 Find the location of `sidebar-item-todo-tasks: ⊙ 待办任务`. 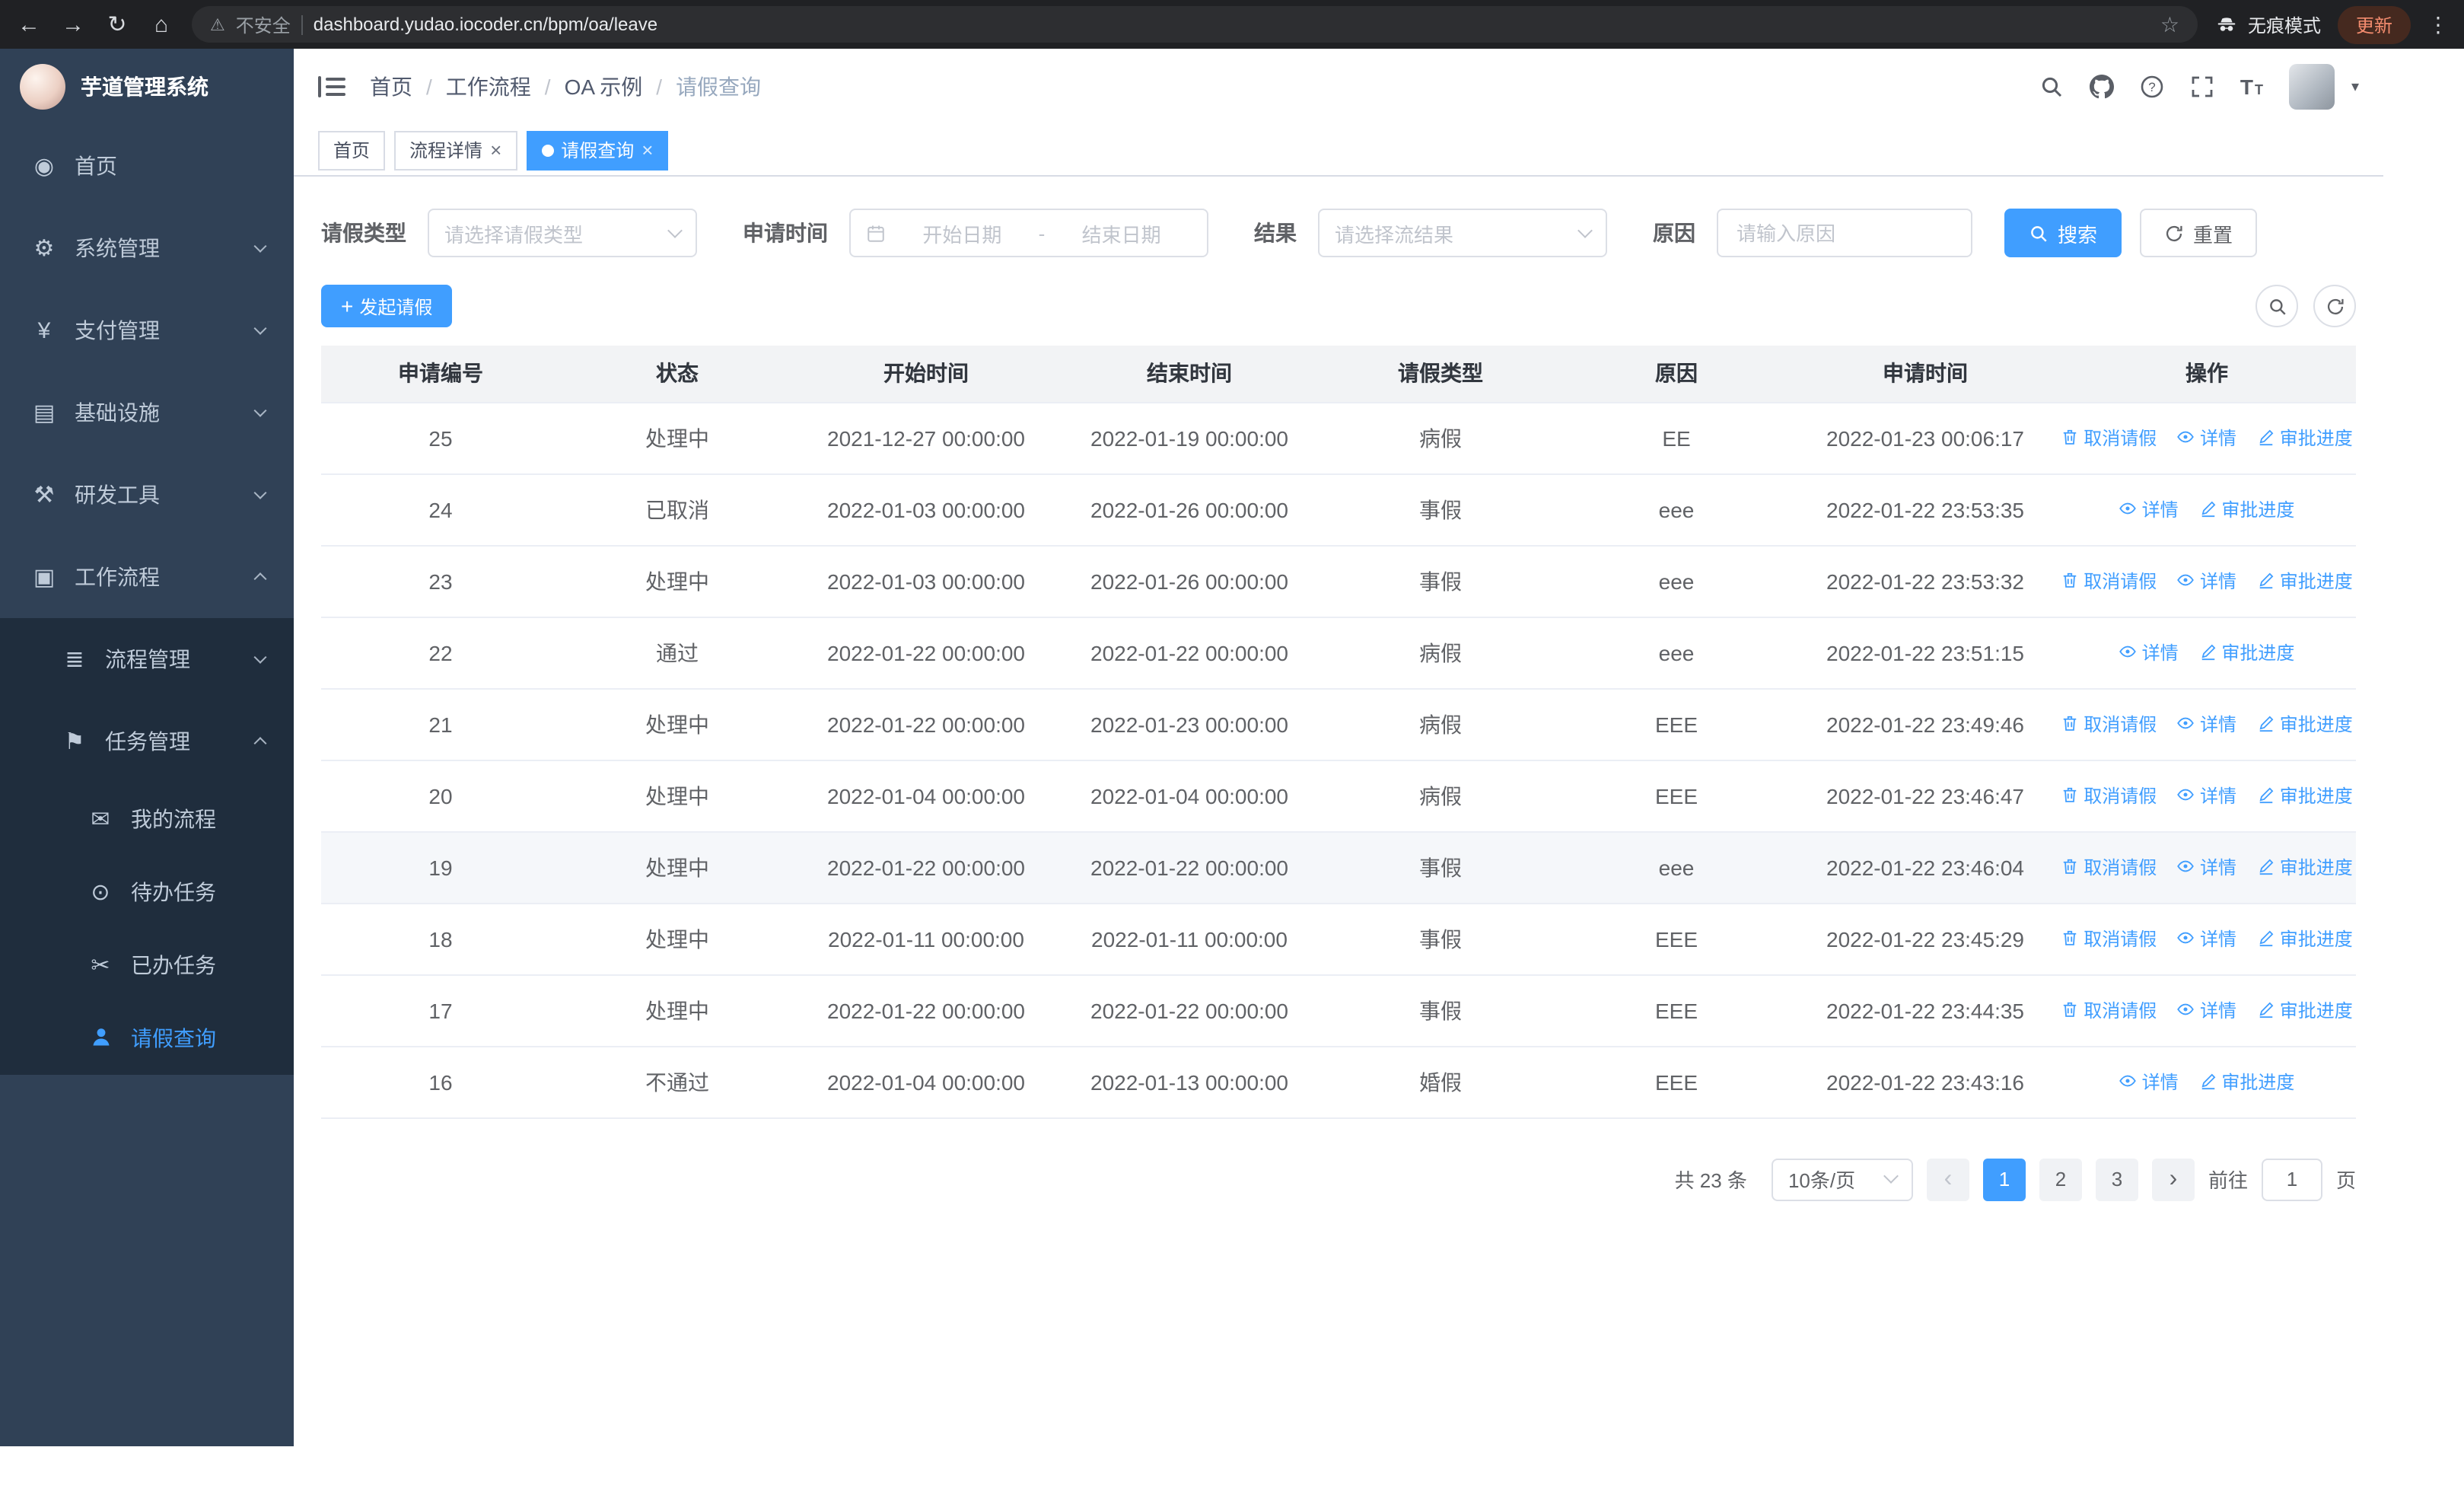

sidebar-item-todo-tasks: ⊙ 待办任务 is located at coordinates (147, 893).